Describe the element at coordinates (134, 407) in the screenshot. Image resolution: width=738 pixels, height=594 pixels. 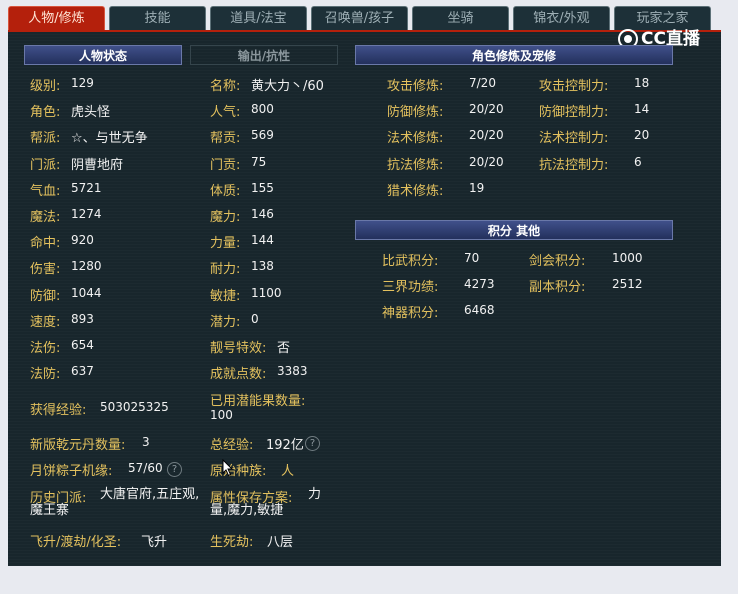
I see `exp-value: 503025325` at that location.